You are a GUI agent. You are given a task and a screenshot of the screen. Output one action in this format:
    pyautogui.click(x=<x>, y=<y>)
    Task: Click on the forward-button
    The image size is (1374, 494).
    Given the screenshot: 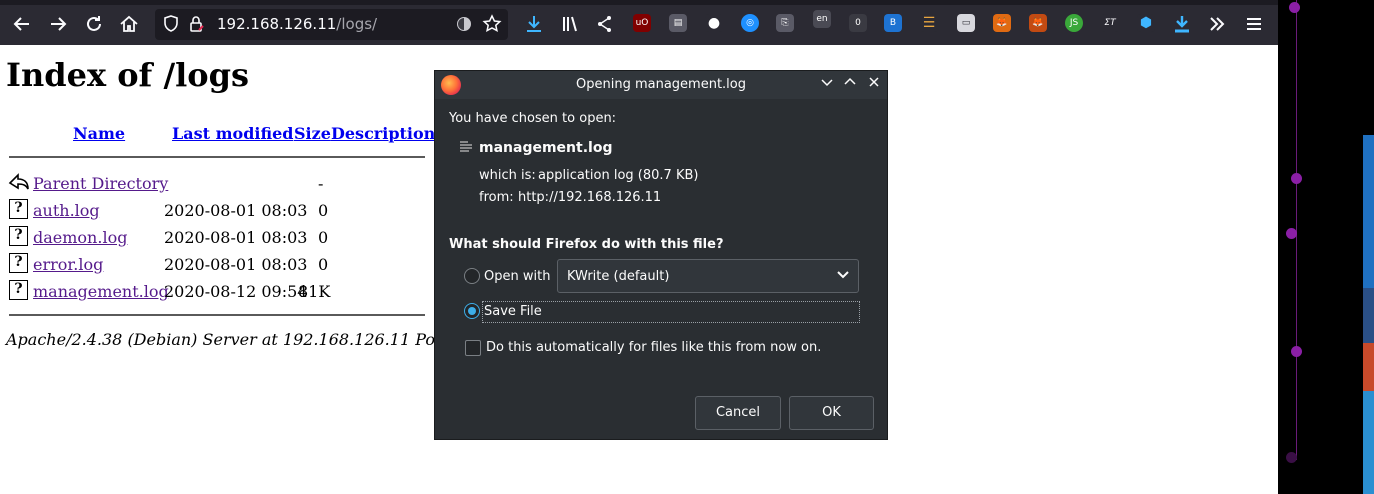 What is the action you would take?
    pyautogui.click(x=58, y=24)
    